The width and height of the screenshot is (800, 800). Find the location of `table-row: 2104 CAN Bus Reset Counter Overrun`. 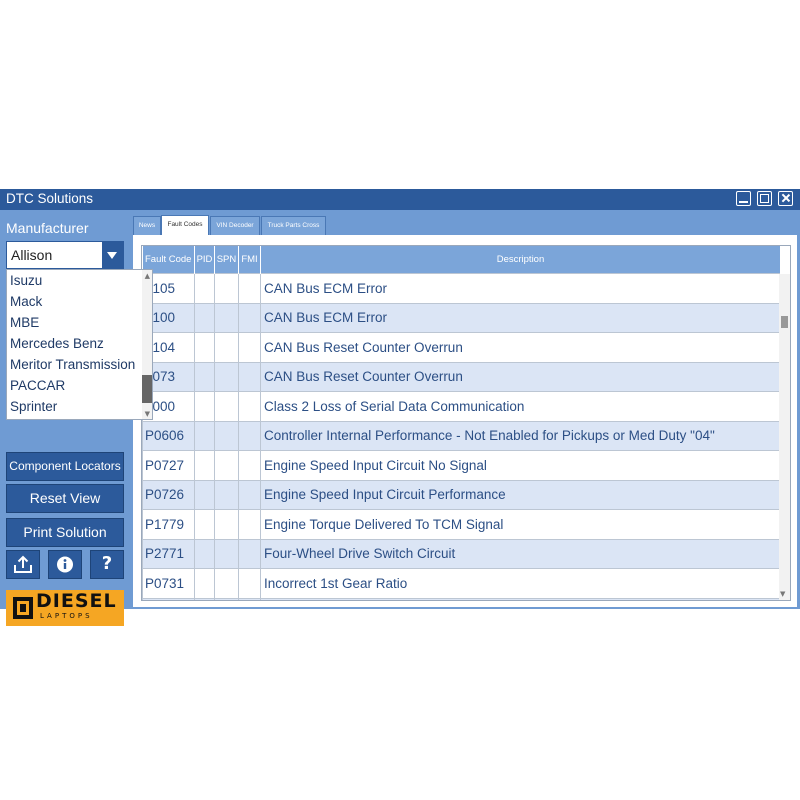

table-row: 2104 CAN Bus Reset Counter Overrun is located at coordinates (461, 347).